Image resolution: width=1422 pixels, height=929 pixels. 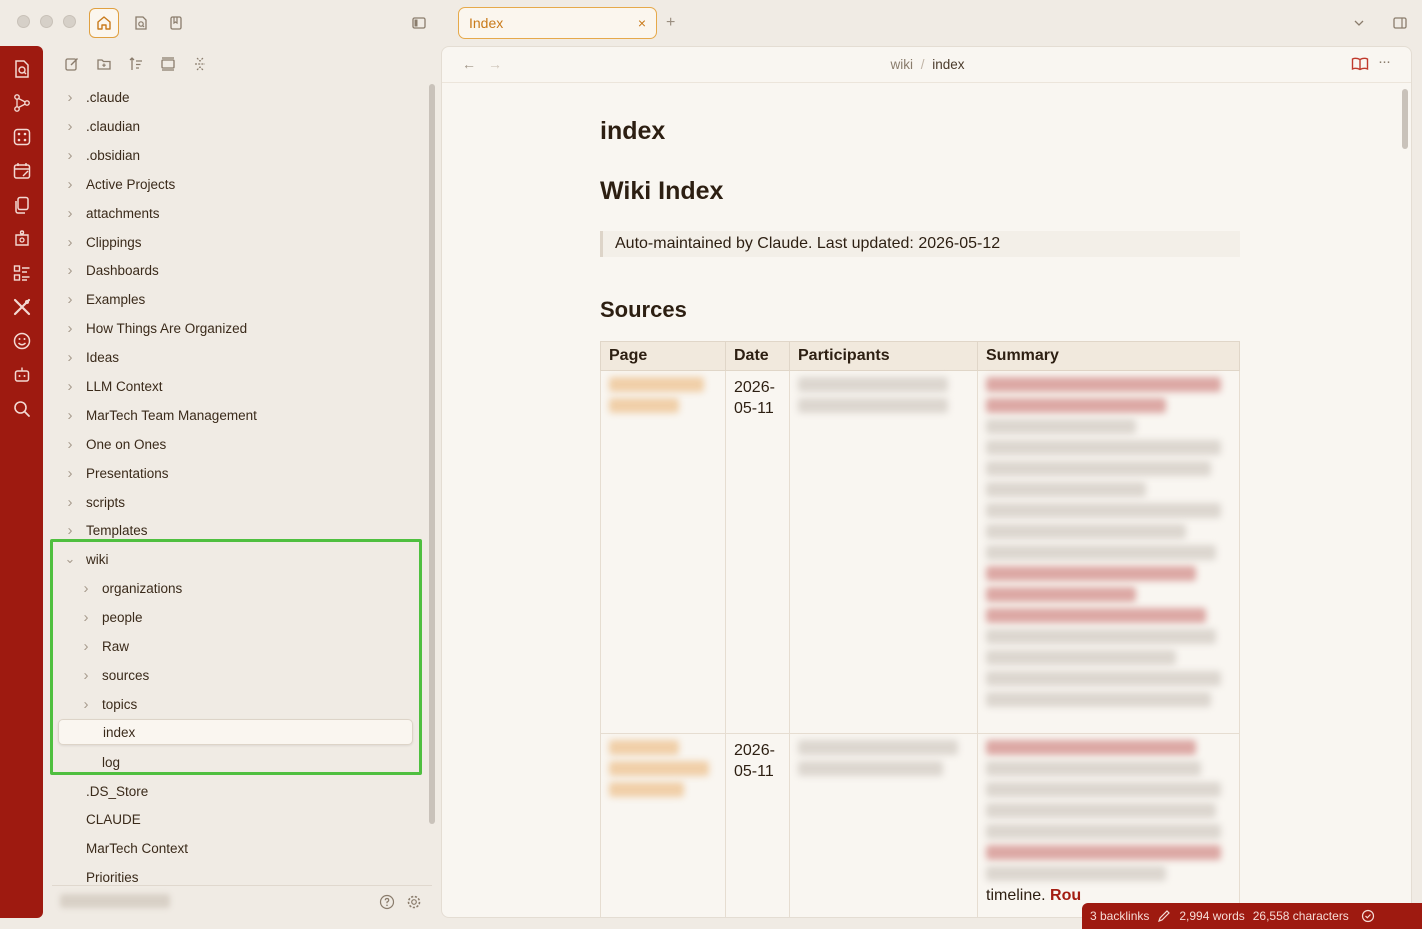 What do you see at coordinates (387, 904) in the screenshot?
I see `help-icon` at bounding box center [387, 904].